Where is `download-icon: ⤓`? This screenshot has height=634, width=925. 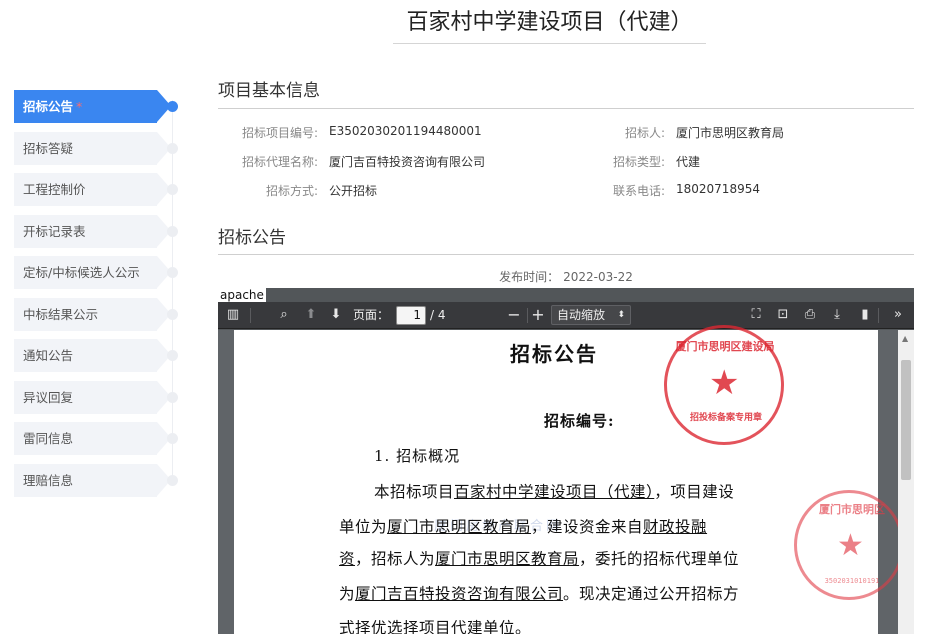 download-icon: ⤓ is located at coordinates (837, 315).